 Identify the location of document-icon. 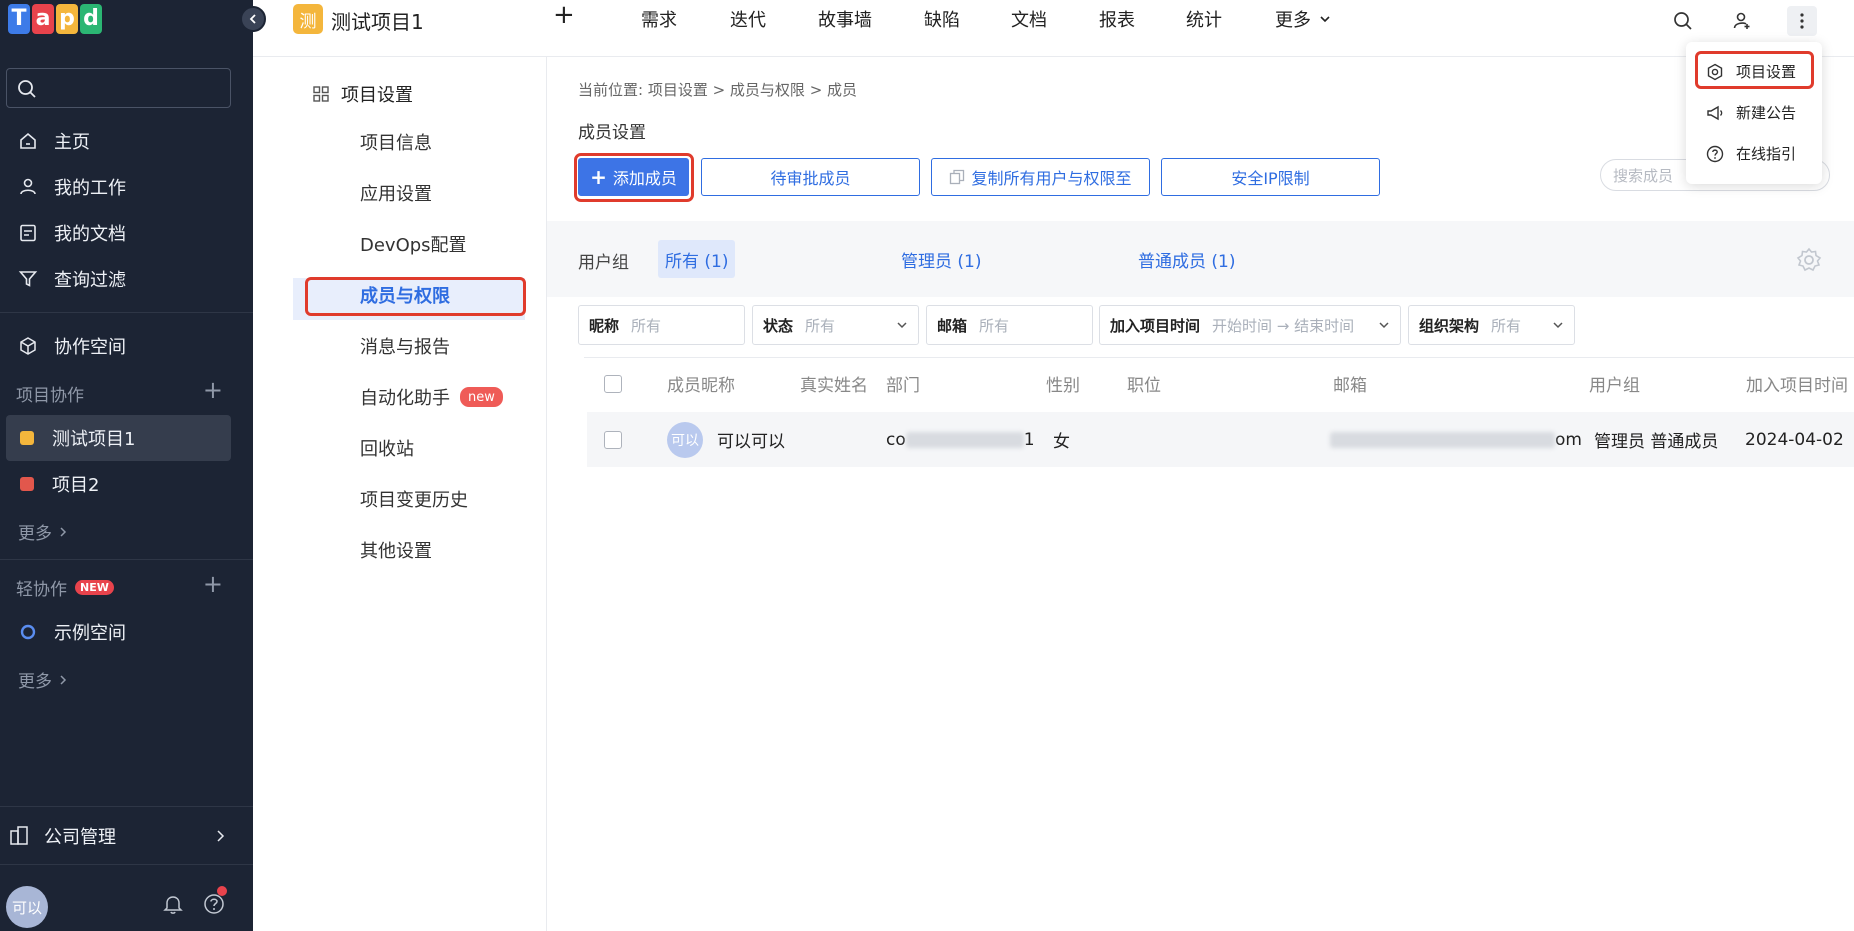
(28, 233).